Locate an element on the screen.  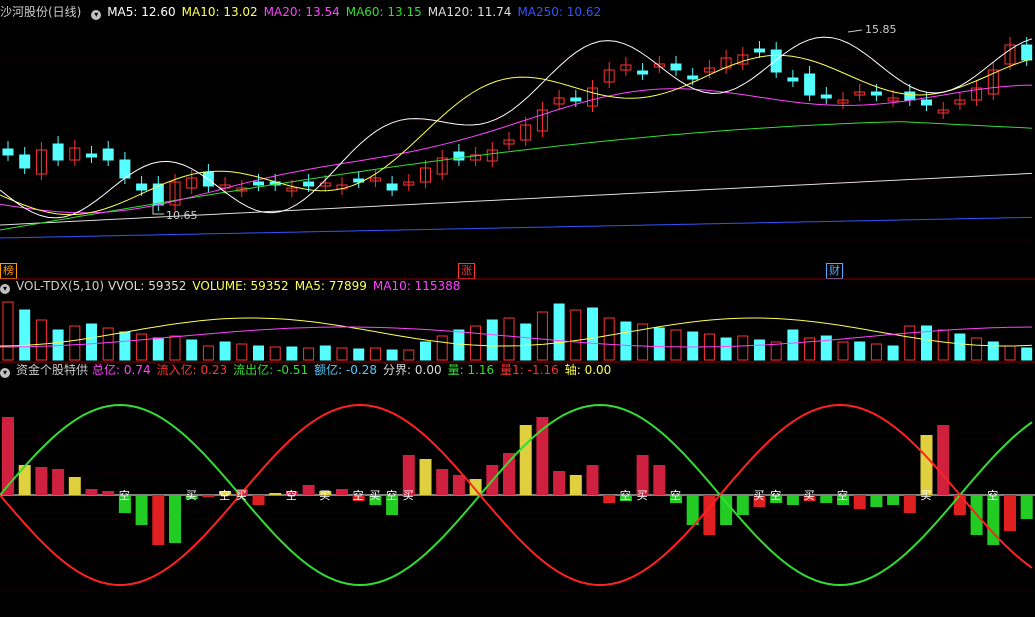
volume-bar-chart is located at coordinates (517, 327).